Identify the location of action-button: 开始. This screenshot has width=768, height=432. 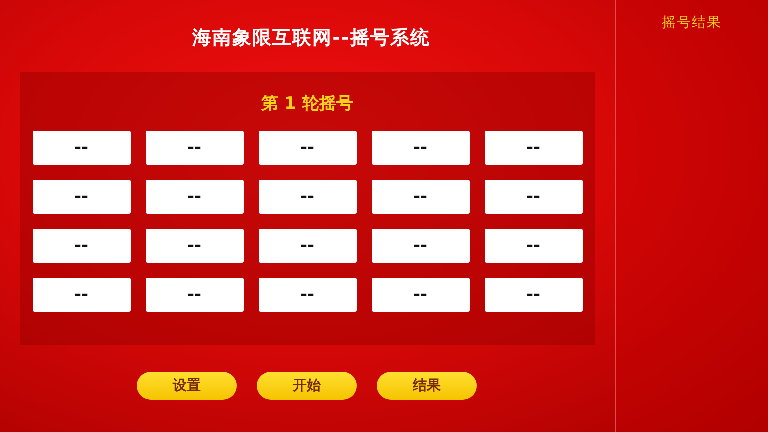
(307, 386).